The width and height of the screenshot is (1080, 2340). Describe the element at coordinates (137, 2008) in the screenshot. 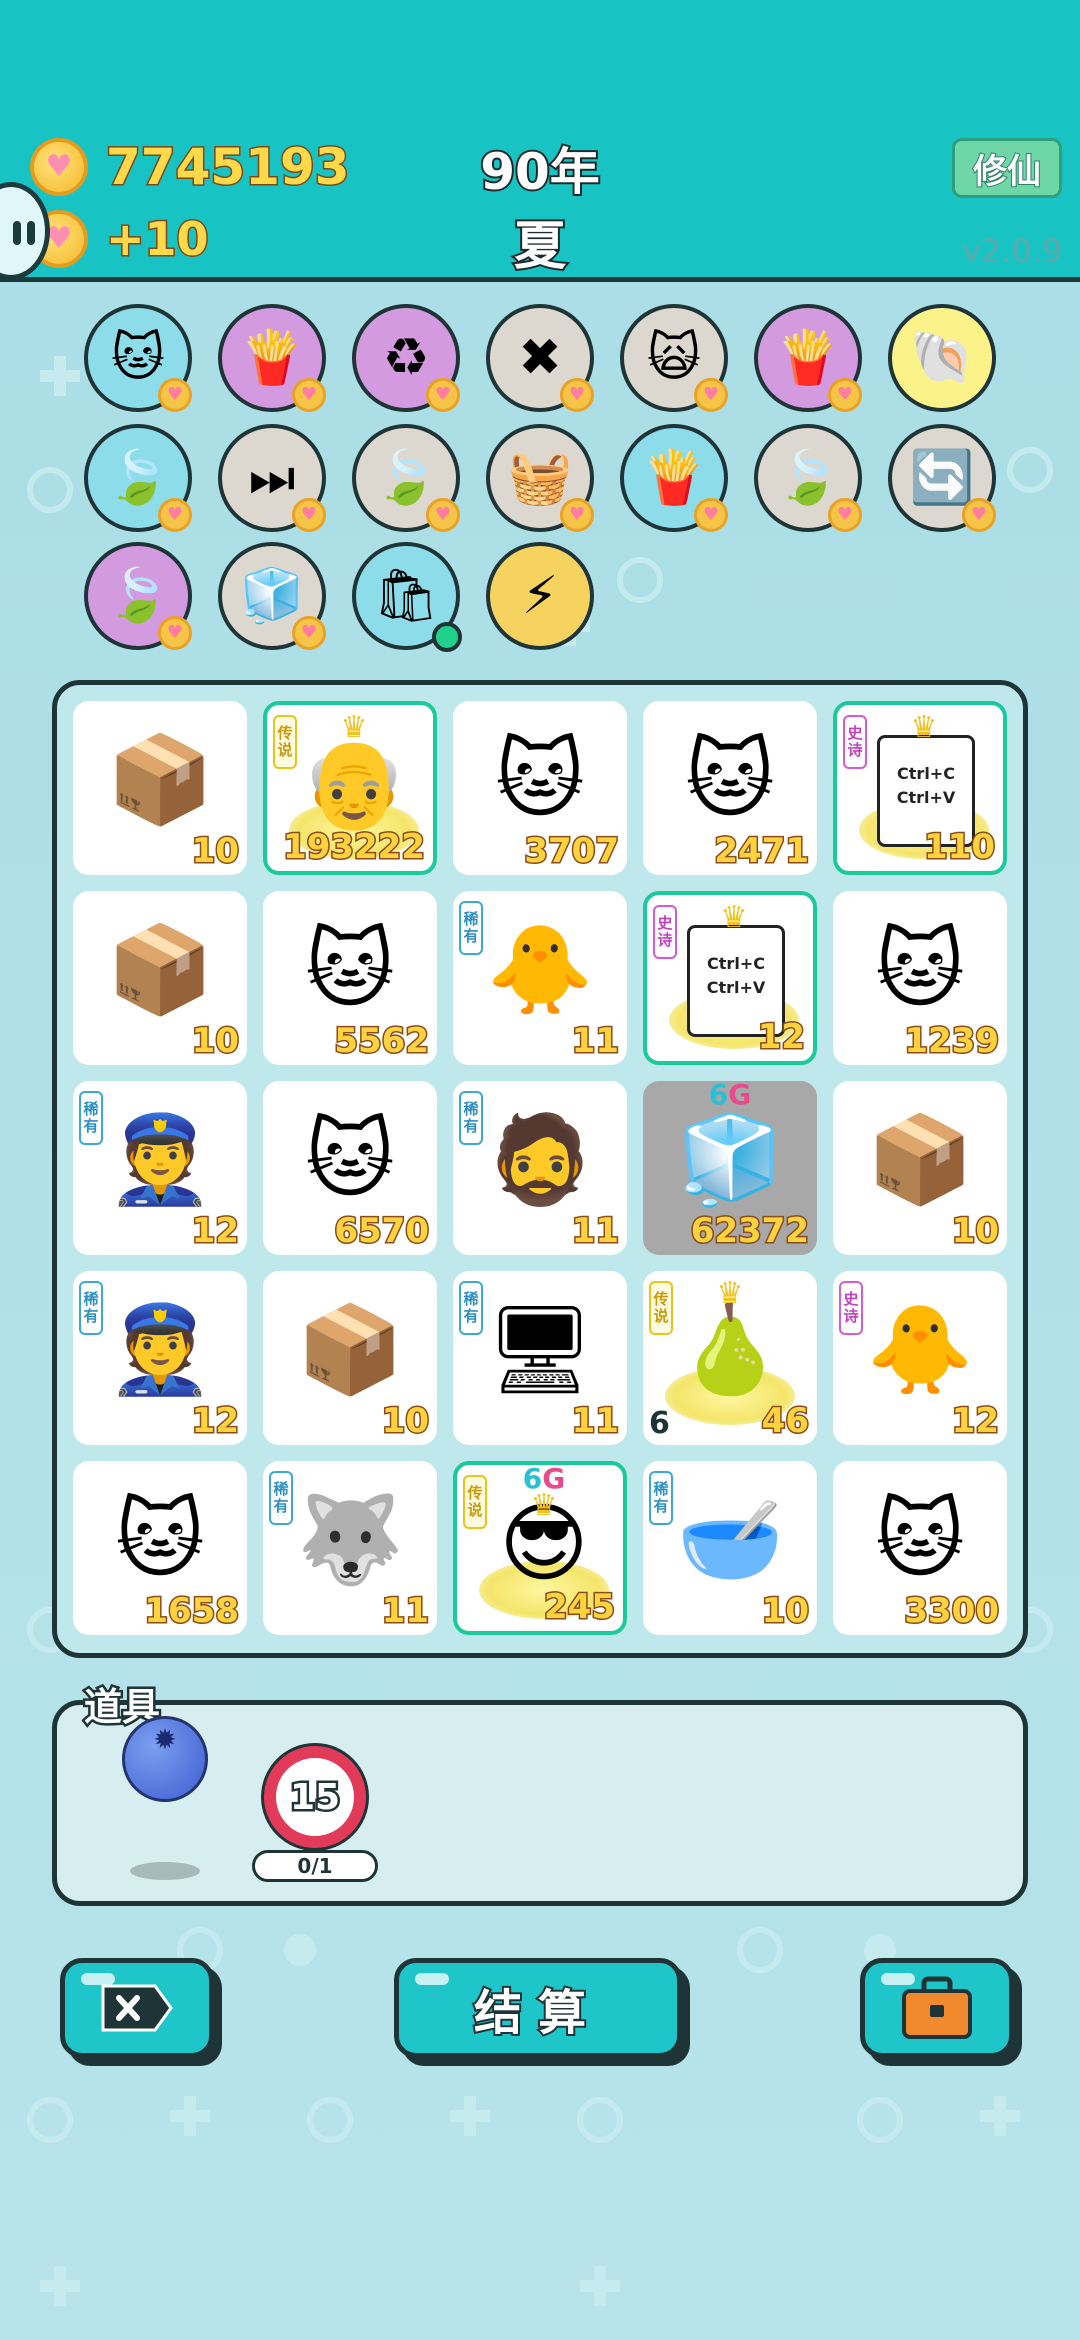

I see `delete-button` at that location.